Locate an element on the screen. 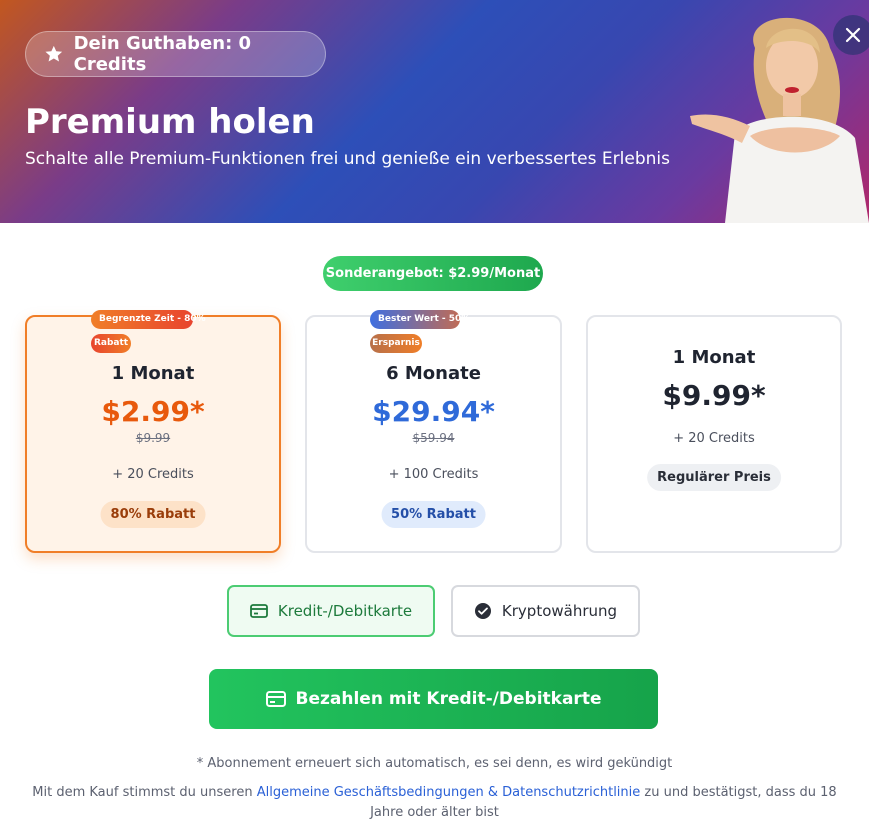  discount-badge: 50% Rabatt is located at coordinates (433, 514).